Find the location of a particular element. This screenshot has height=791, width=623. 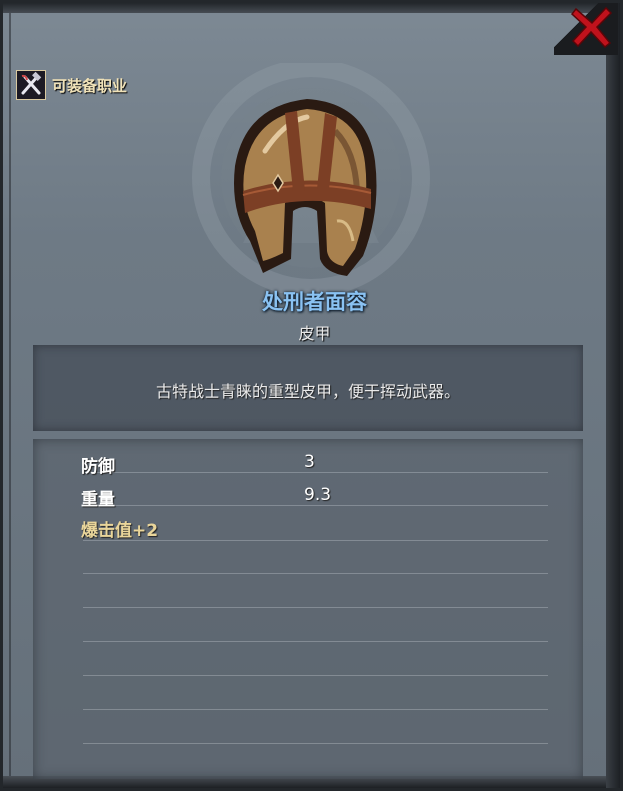

crit-bonus: 爆击值+2 is located at coordinates (120, 531).